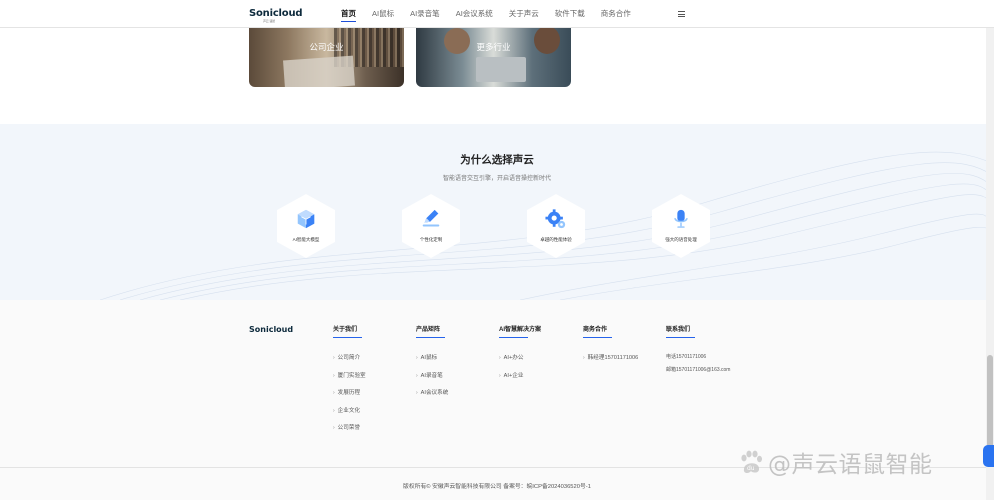 The height and width of the screenshot is (500, 994). I want to click on nav-about: 关于声云, so click(524, 14).